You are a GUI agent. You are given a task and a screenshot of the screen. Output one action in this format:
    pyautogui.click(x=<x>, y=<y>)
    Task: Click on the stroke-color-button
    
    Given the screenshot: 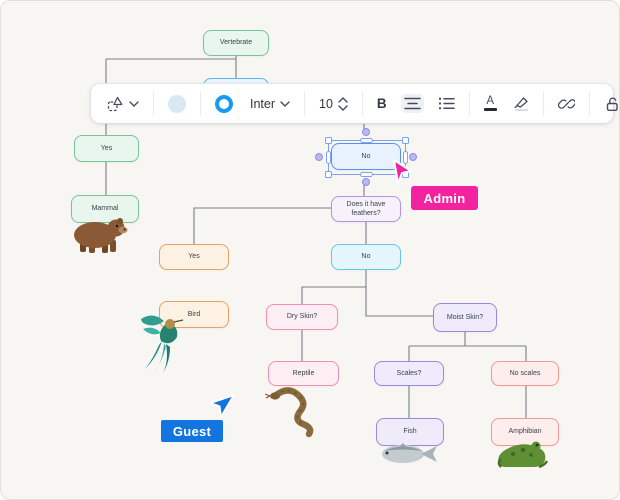 What is the action you would take?
    pyautogui.click(x=224, y=104)
    